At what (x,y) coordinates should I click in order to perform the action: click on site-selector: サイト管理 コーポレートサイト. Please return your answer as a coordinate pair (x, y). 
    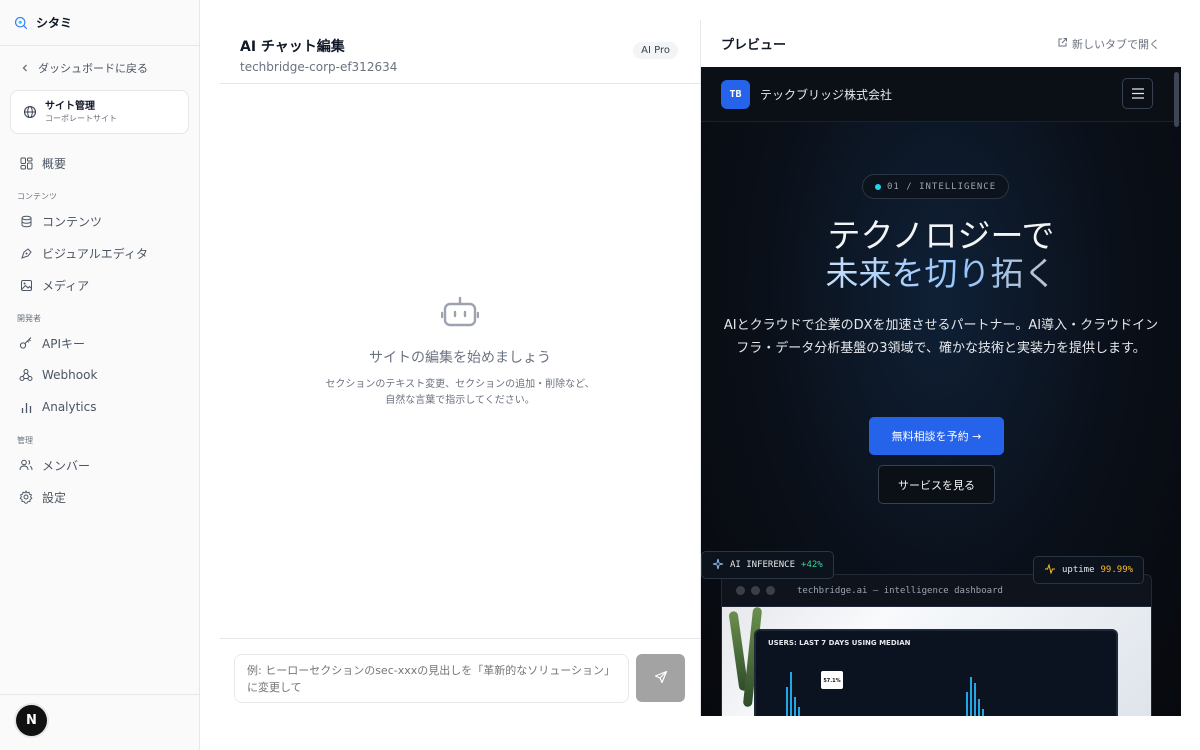
    Looking at the image, I should click on (99, 112).